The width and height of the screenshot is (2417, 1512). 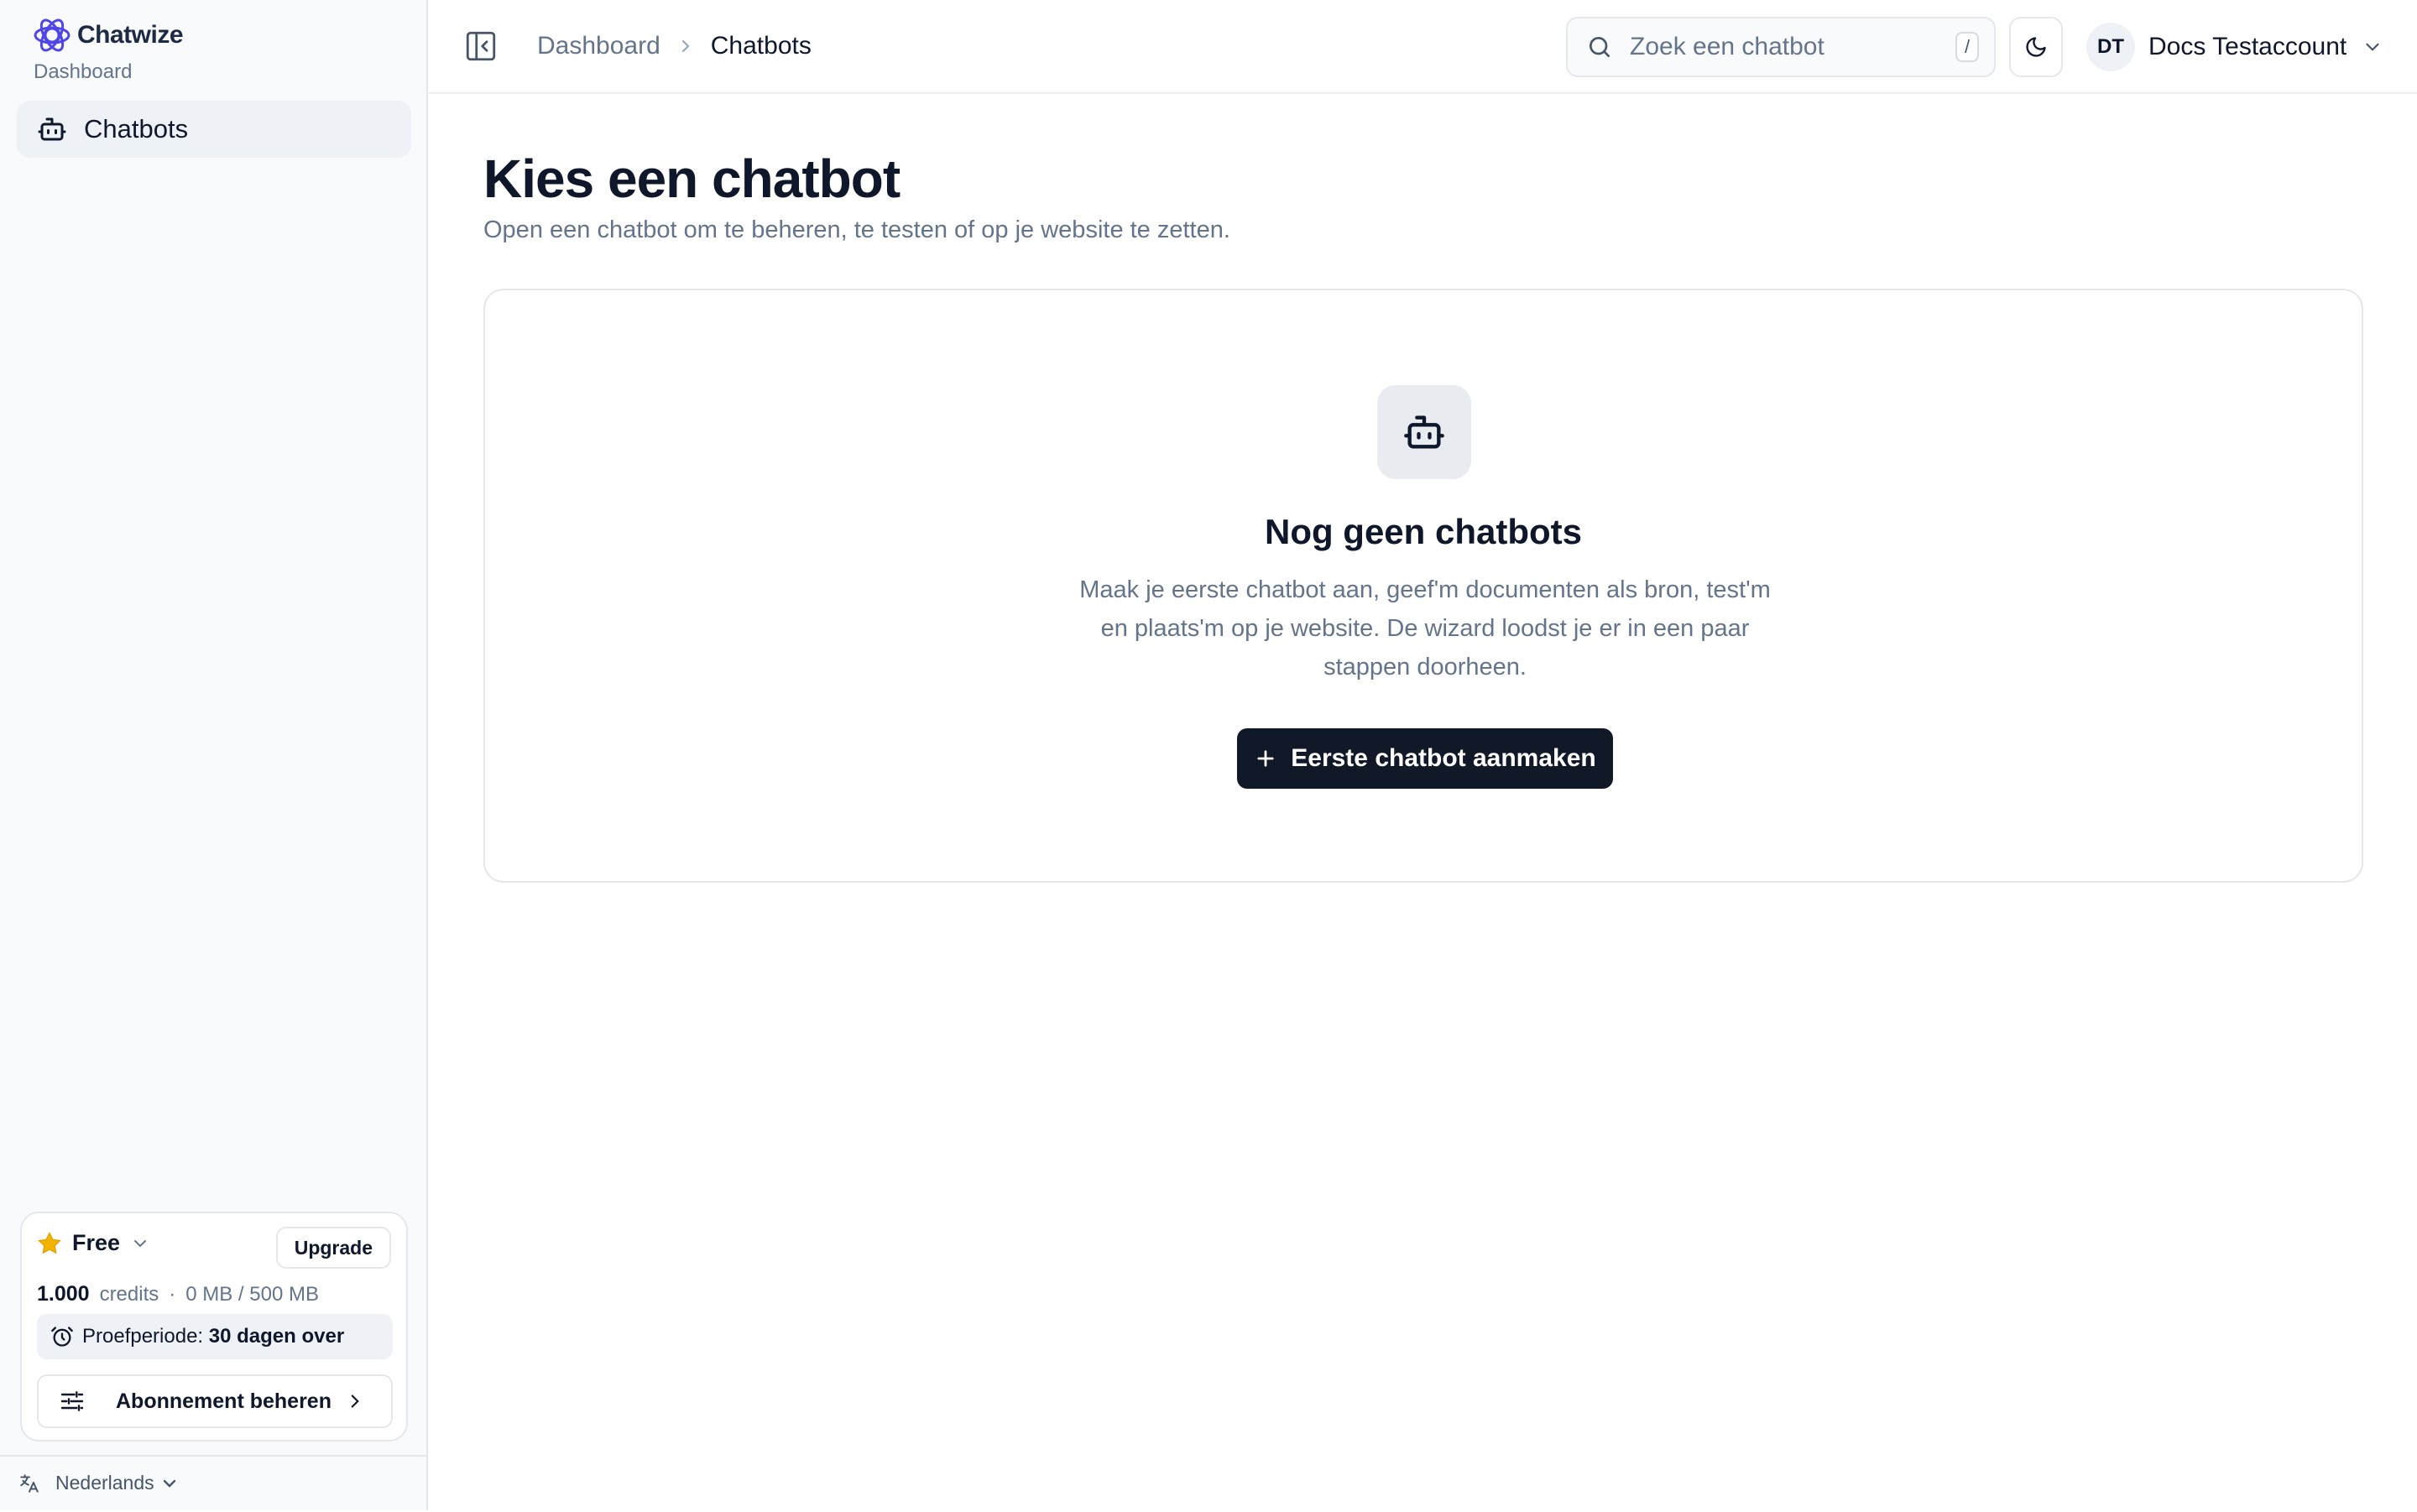 I want to click on manage-subscription-label: Abonnement beheren, so click(x=223, y=1401).